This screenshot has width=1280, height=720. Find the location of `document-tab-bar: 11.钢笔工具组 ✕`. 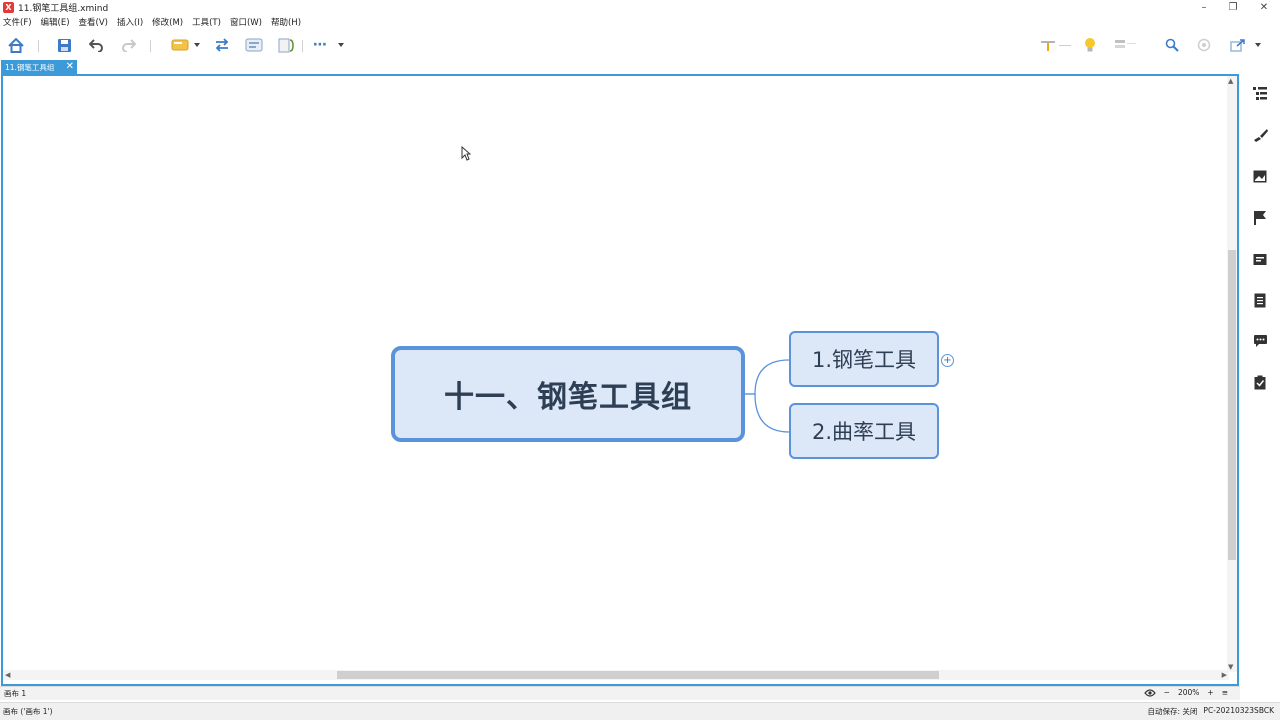

document-tab-bar: 11.钢笔工具组 ✕ is located at coordinates (640, 67).